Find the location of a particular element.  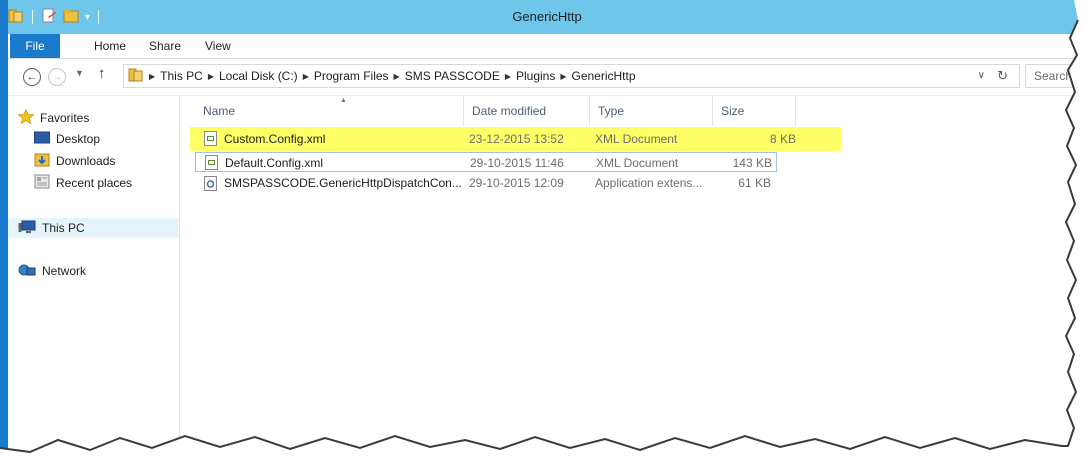

refresh-icon: ↻ is located at coordinates (1002, 76).